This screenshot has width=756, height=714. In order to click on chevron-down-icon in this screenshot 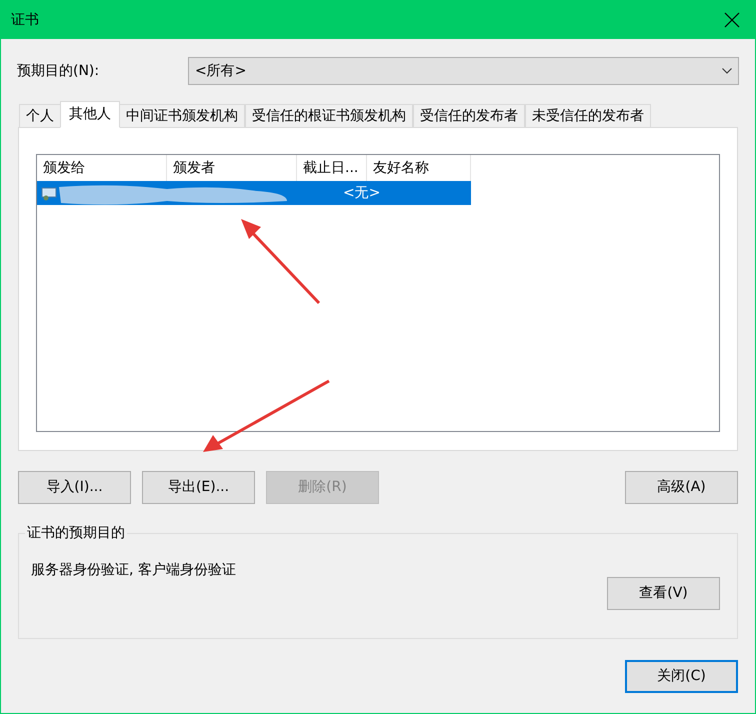, I will do `click(727, 71)`.